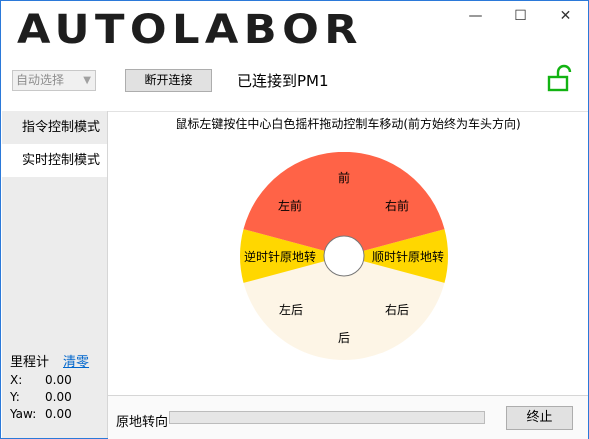 Image resolution: width=589 pixels, height=439 pixels. I want to click on joystick-knob, so click(344, 256).